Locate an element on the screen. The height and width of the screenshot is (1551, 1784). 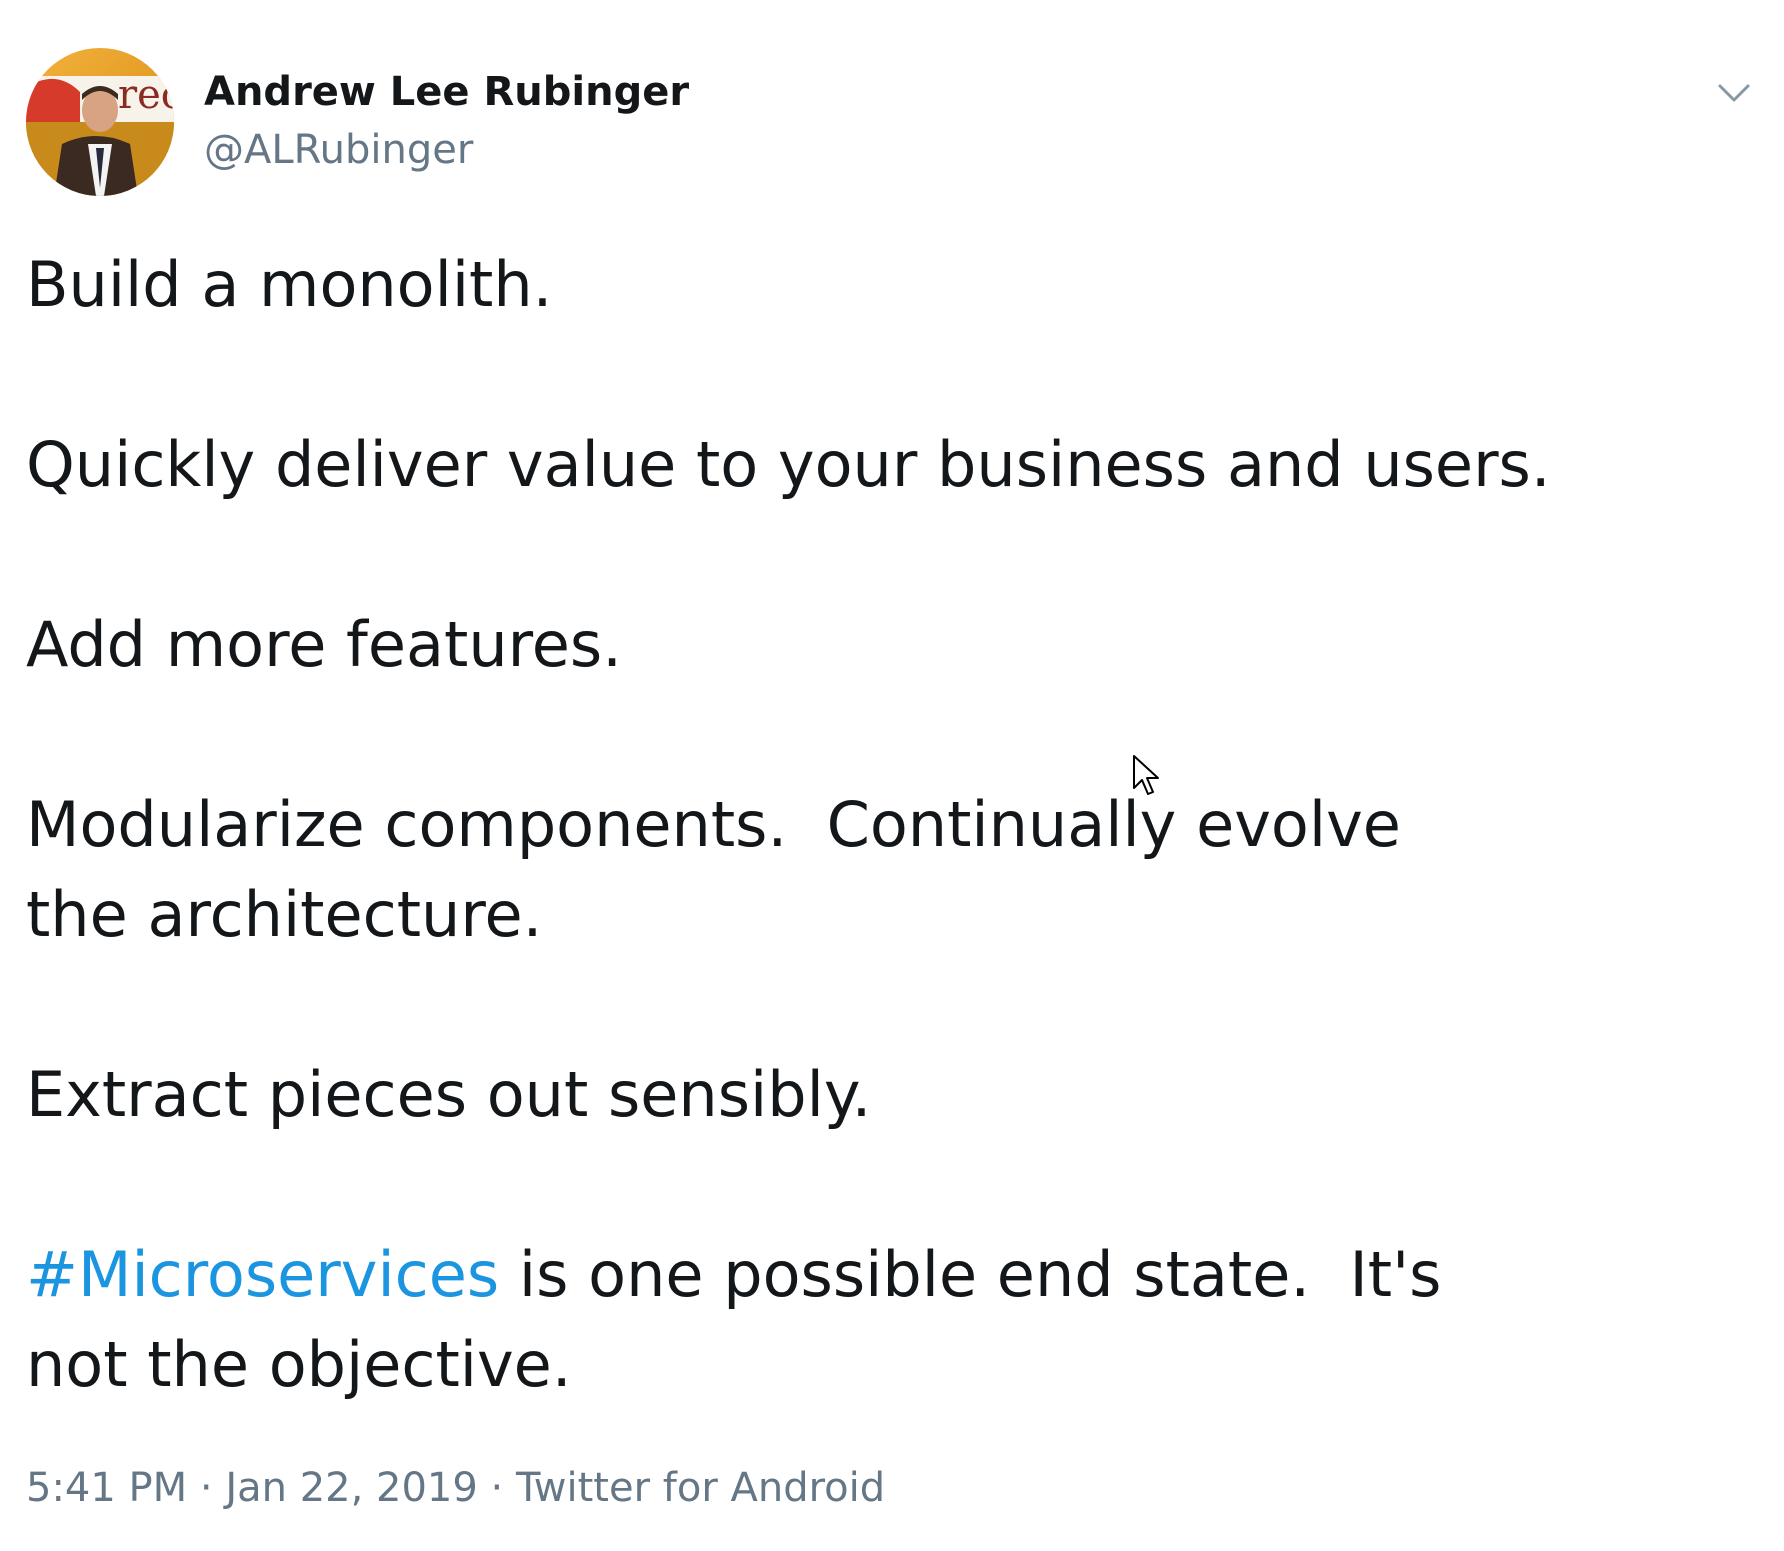
tweet-paragraph-1: Build a monolith. is located at coordinates (289, 284).